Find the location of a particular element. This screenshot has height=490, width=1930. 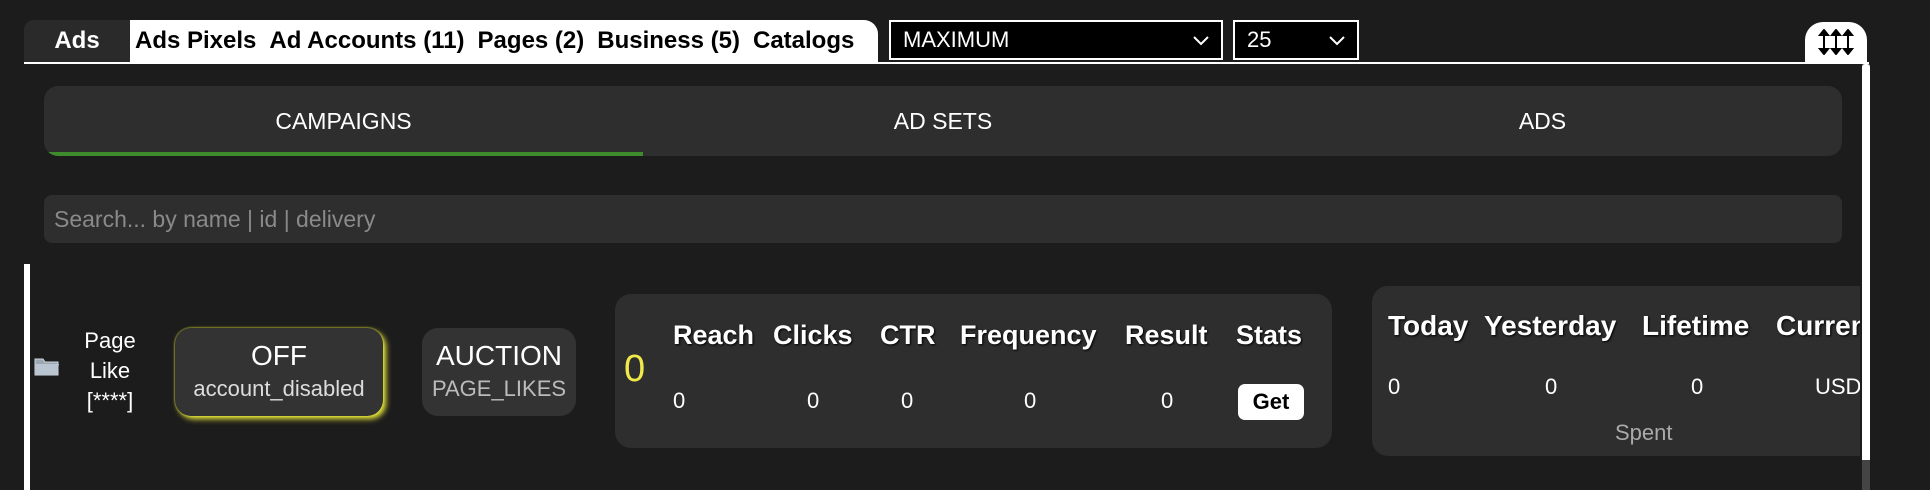

limit-select: 25 is located at coordinates (1296, 40).